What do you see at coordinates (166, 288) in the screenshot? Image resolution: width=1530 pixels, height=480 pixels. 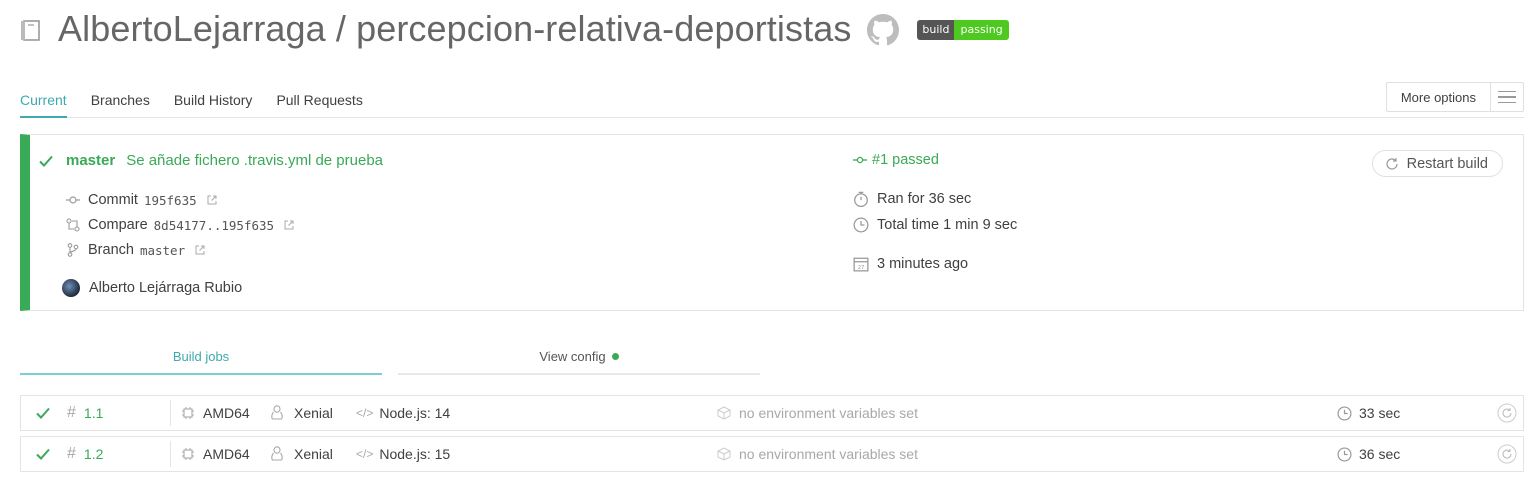 I see `author-name: Alberto Lejárraga Rubio` at bounding box center [166, 288].